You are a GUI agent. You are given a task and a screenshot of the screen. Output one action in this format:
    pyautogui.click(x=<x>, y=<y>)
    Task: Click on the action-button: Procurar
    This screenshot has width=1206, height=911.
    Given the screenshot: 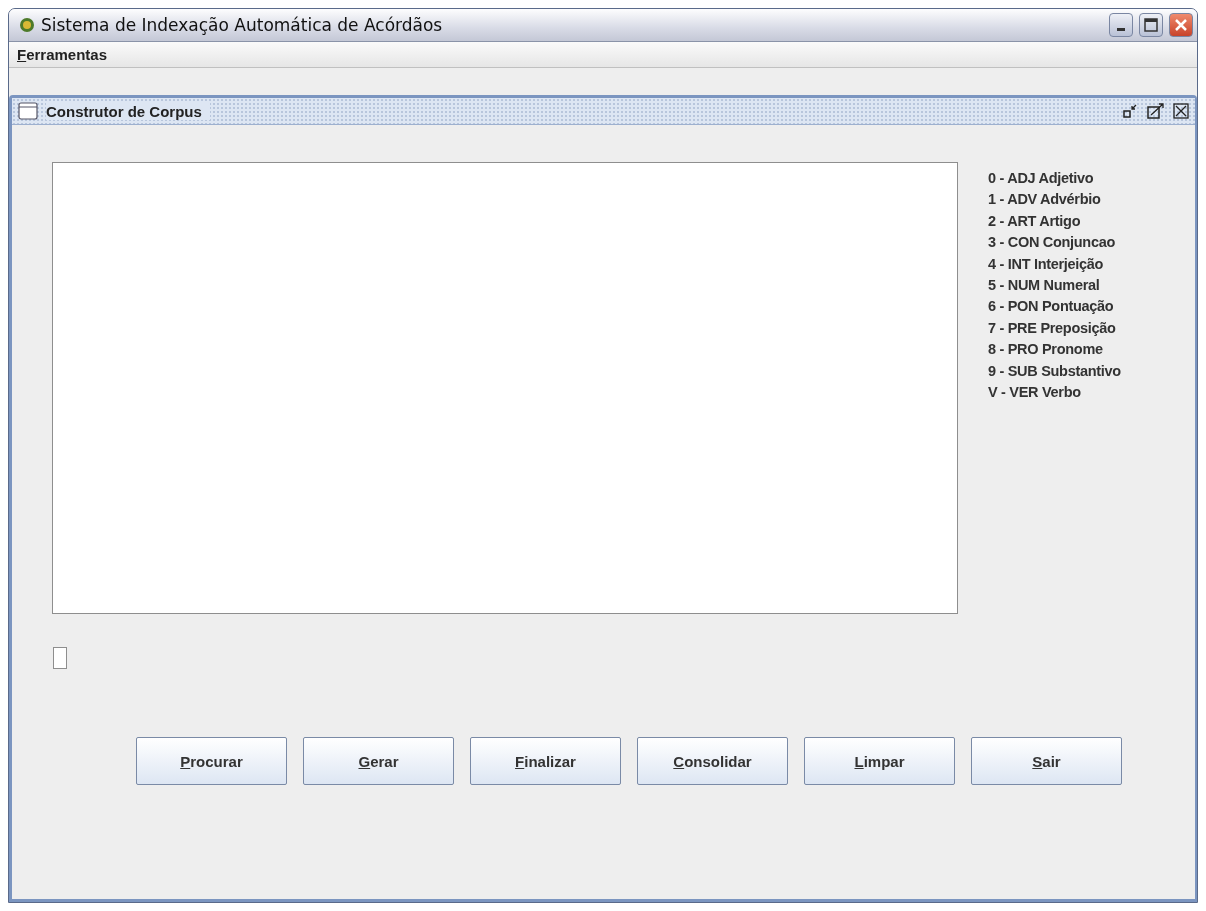 What is the action you would take?
    pyautogui.click(x=211, y=761)
    